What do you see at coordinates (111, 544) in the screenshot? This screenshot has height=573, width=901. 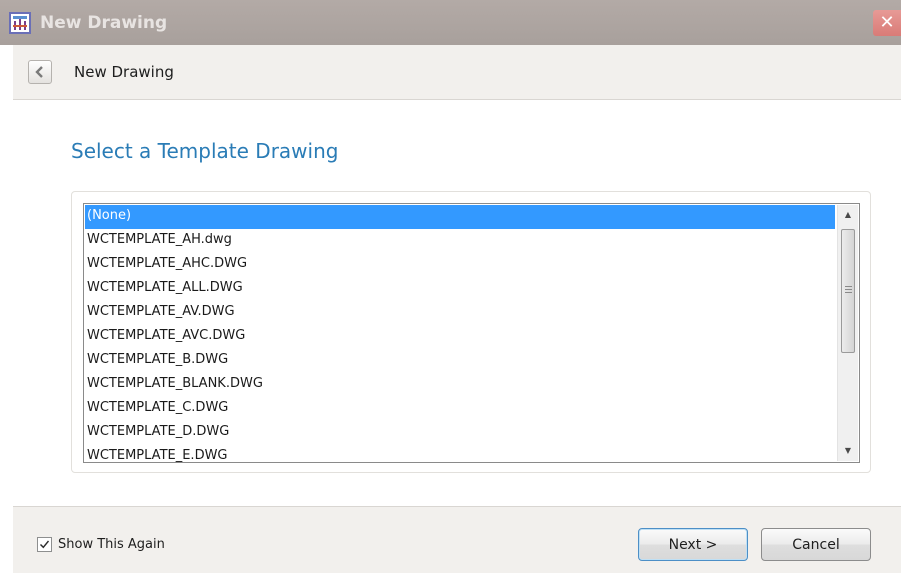 I see `show-again-label: Show This Again` at bounding box center [111, 544].